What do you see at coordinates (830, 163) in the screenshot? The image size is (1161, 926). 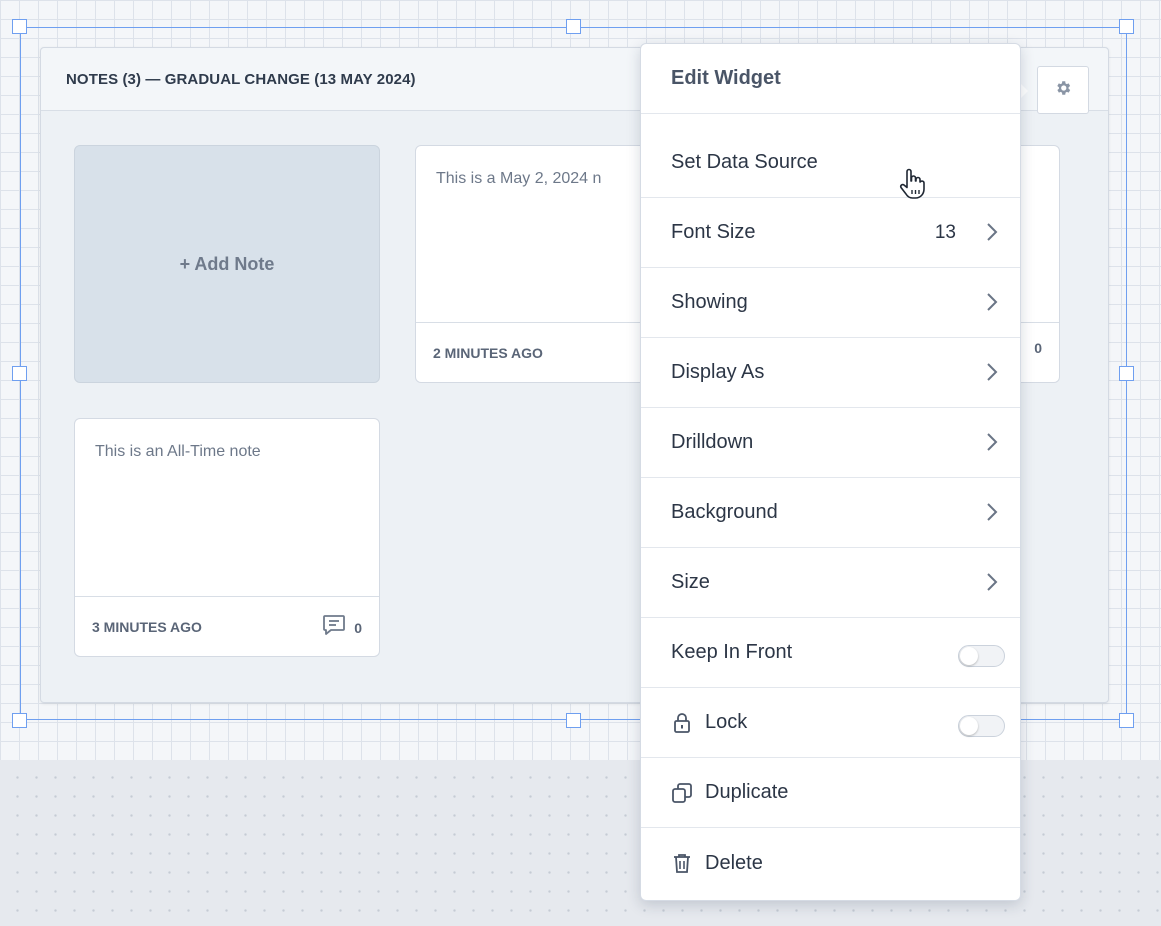 I see `menu-item-set-data-source: Set Data Source` at bounding box center [830, 163].